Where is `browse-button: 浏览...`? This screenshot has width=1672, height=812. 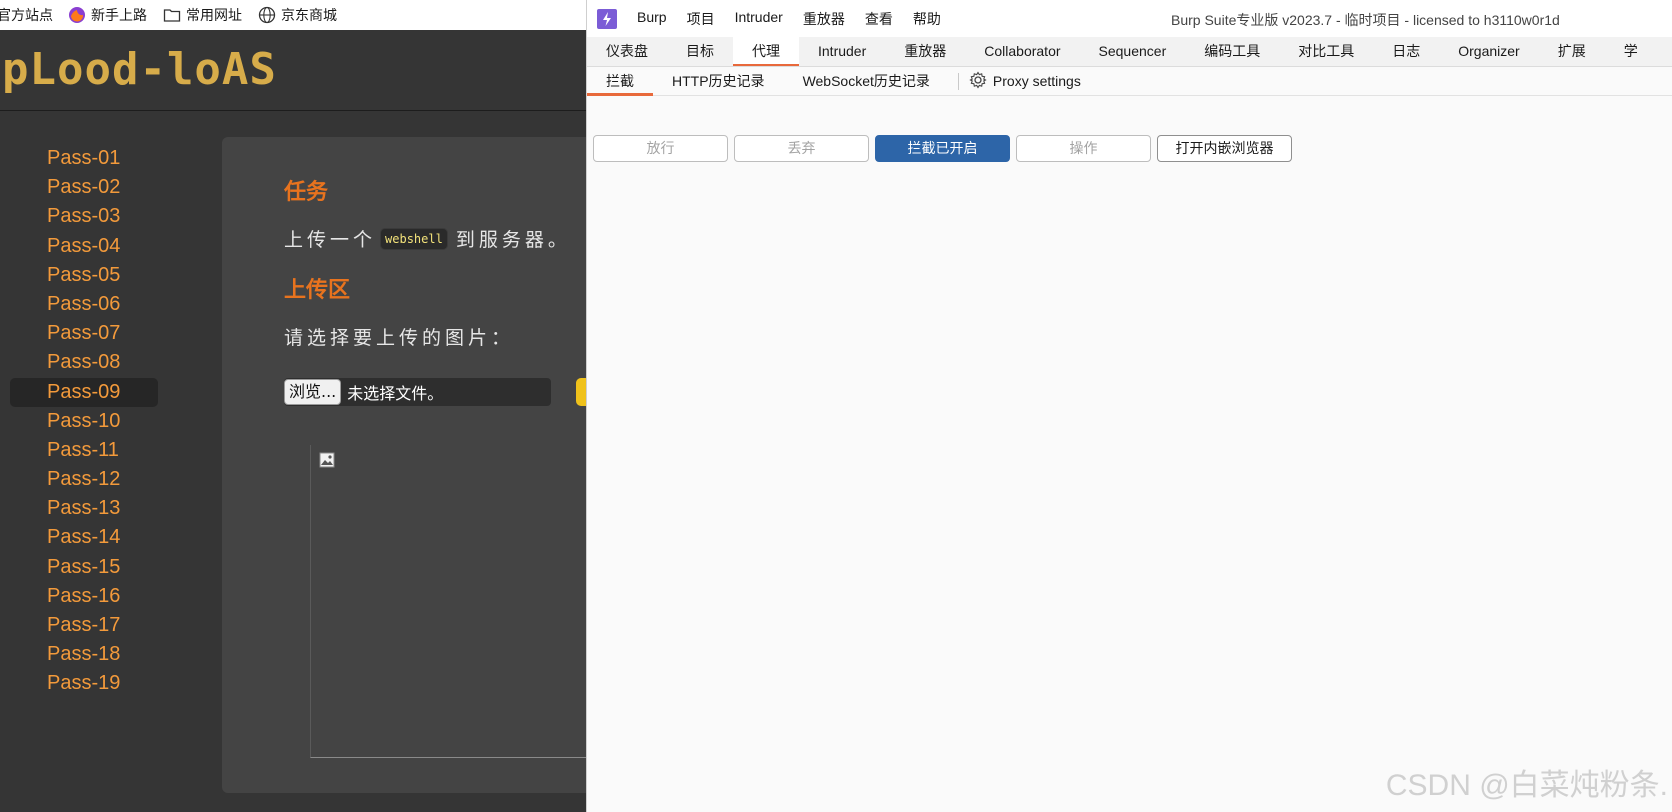 browse-button: 浏览... is located at coordinates (313, 392).